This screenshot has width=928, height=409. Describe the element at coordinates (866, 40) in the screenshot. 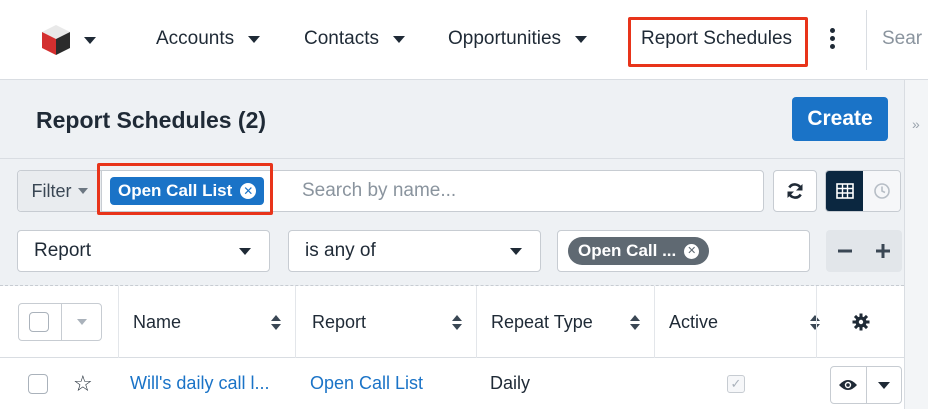

I see `divider` at that location.